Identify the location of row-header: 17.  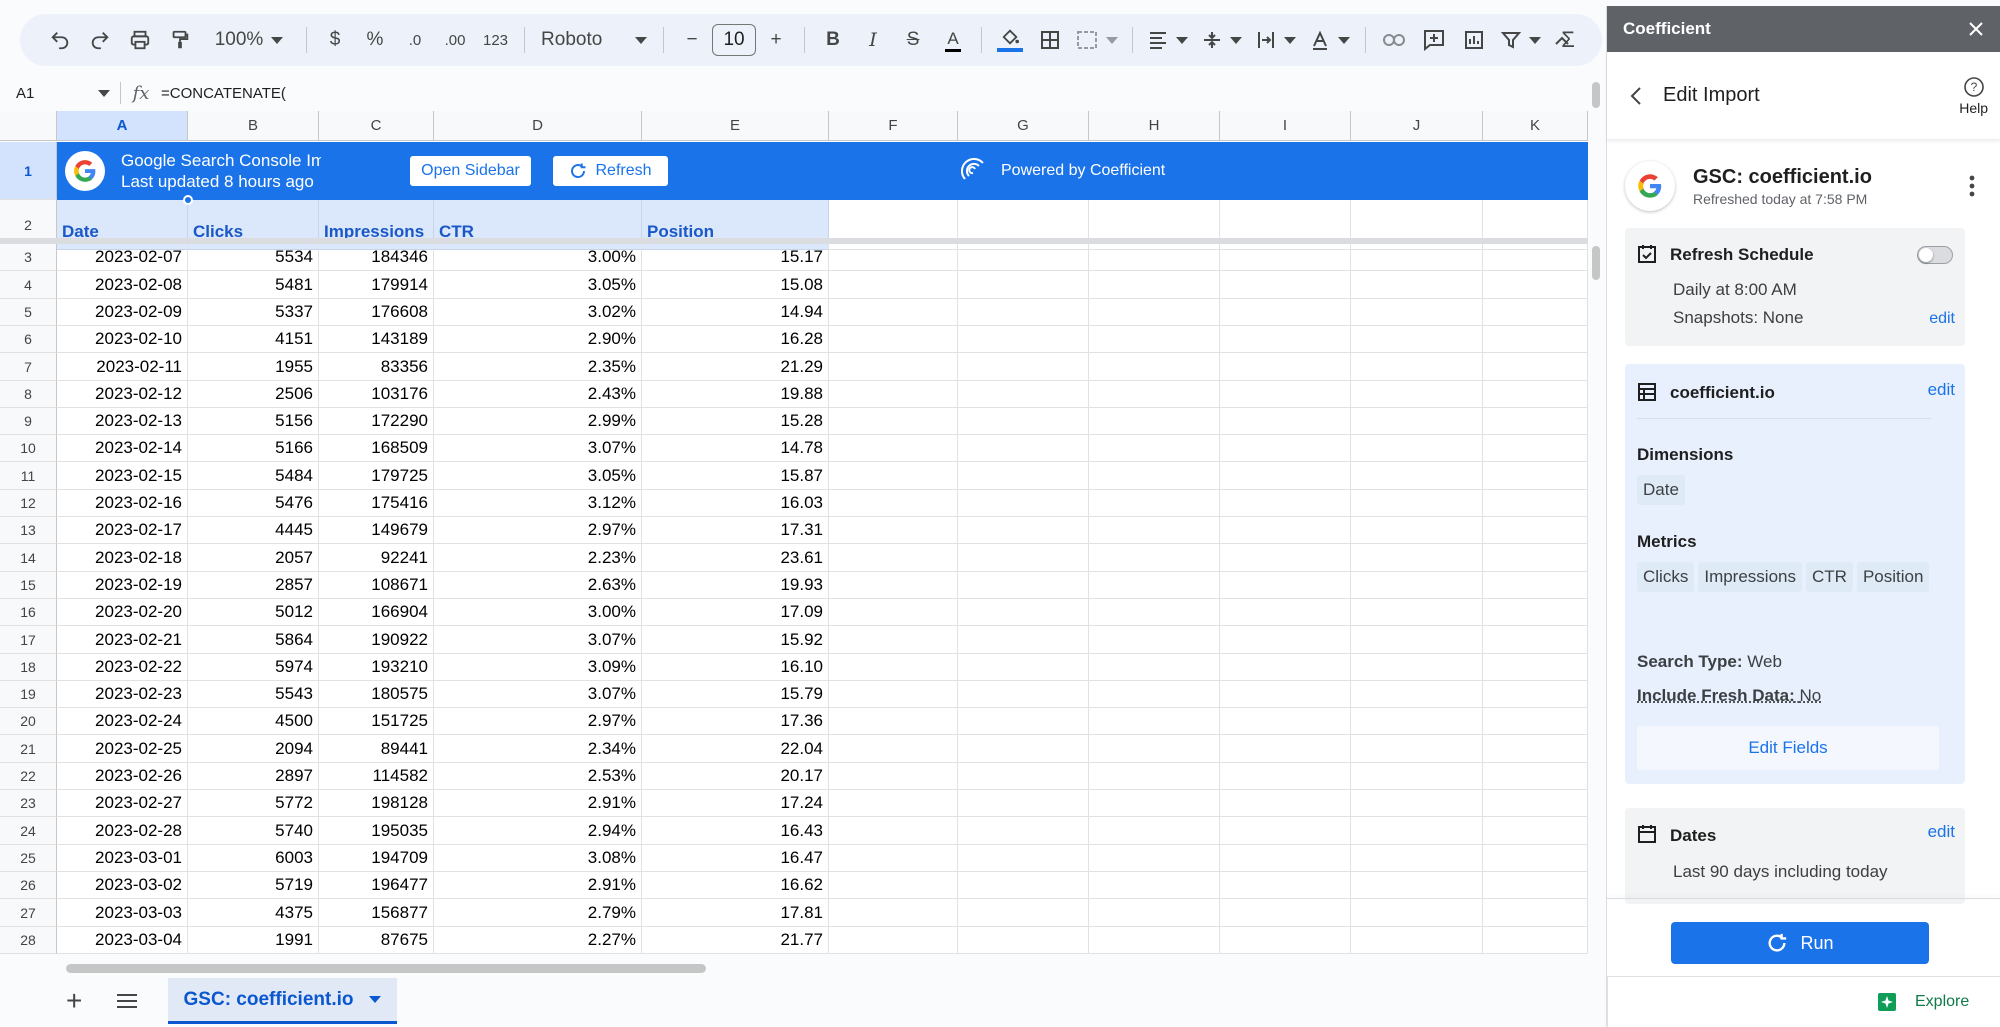
(28, 640).